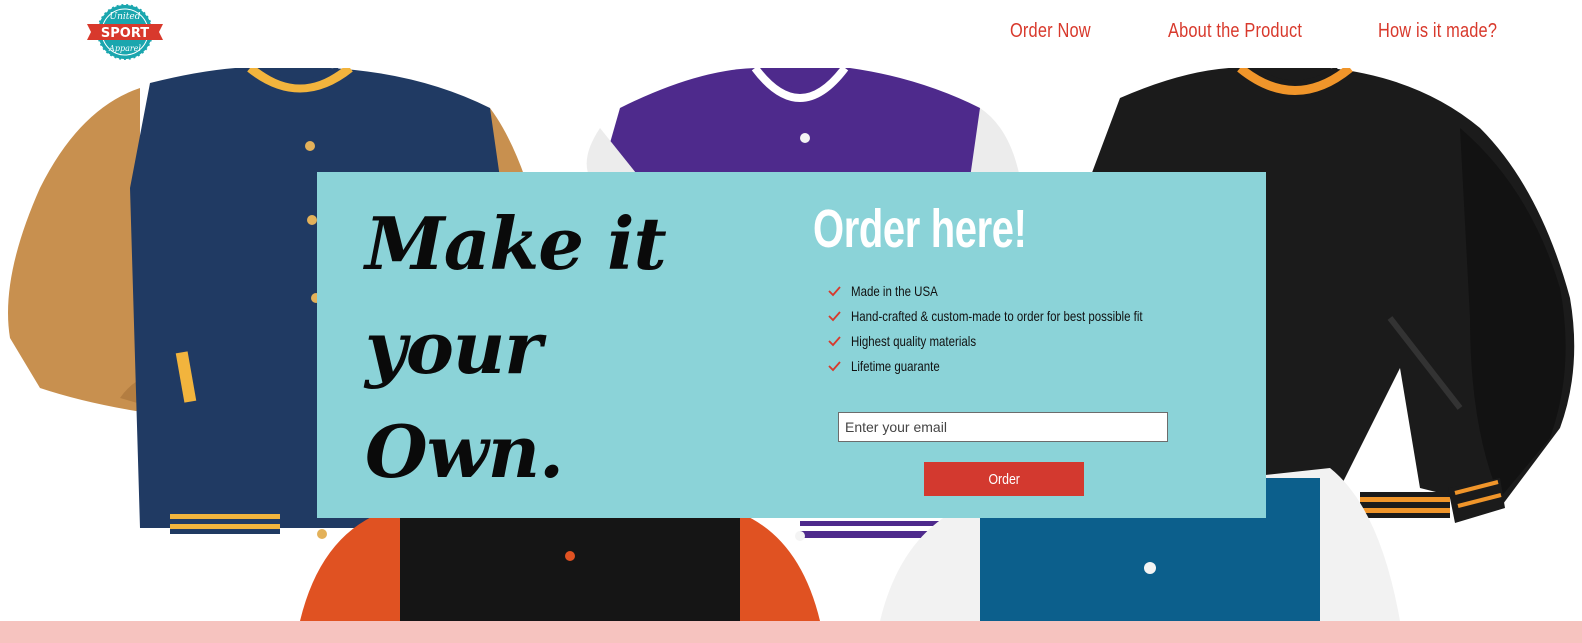  I want to click on feature-text: Made in the USA, so click(894, 290).